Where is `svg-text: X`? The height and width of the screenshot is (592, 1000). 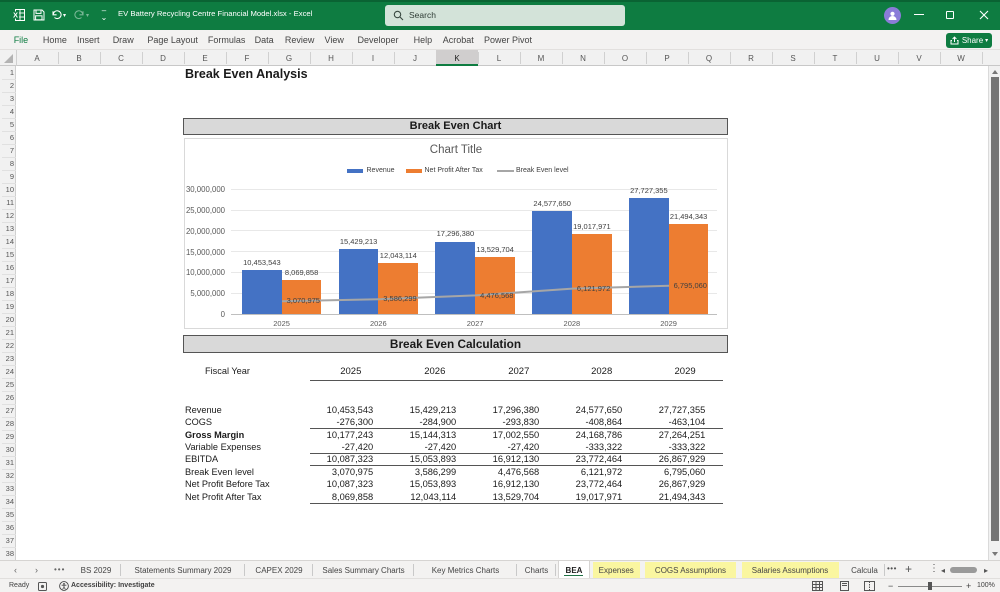 svg-text: X is located at coordinates (15, 15).